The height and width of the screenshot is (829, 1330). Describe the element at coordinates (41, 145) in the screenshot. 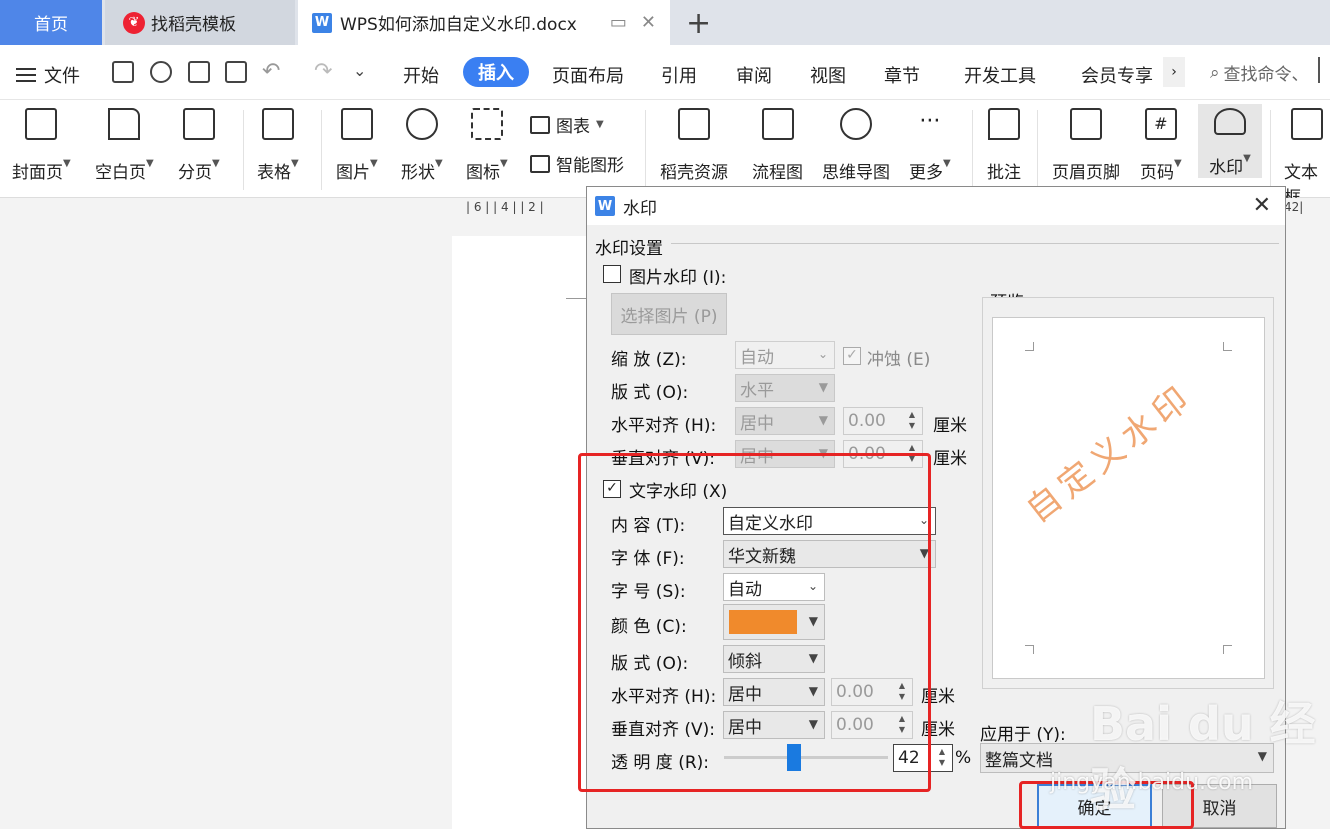

I see `cover-page-button: 封面页▼` at that location.